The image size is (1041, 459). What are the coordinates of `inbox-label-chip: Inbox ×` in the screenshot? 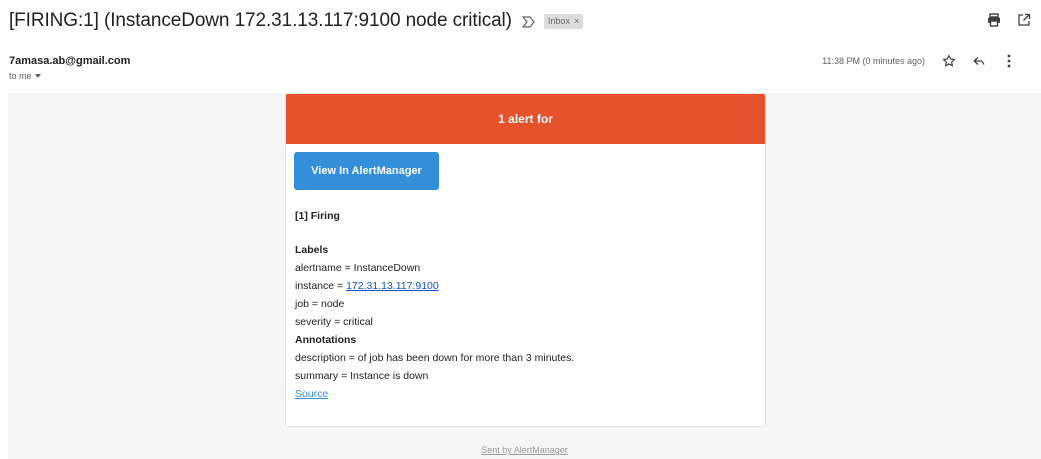 It's located at (563, 21).